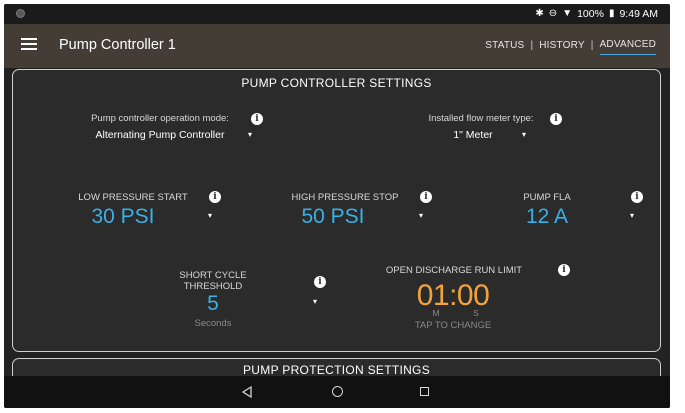  Describe the element at coordinates (123, 217) in the screenshot. I see `low-pressure-value: 30 PSI` at that location.